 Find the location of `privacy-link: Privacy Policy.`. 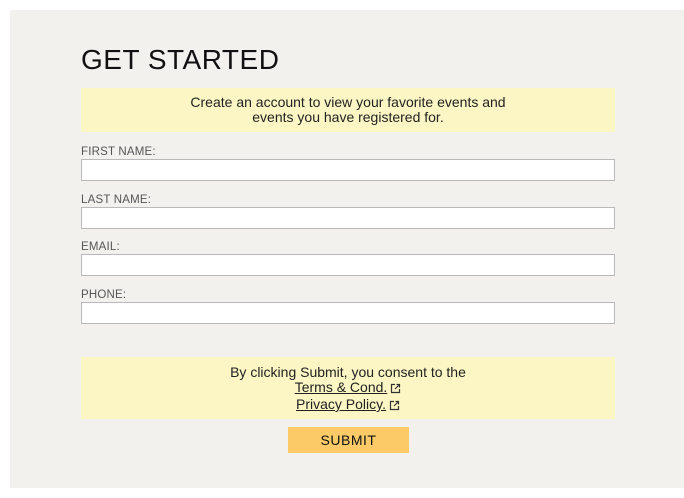

privacy-link: Privacy Policy. is located at coordinates (341, 404).